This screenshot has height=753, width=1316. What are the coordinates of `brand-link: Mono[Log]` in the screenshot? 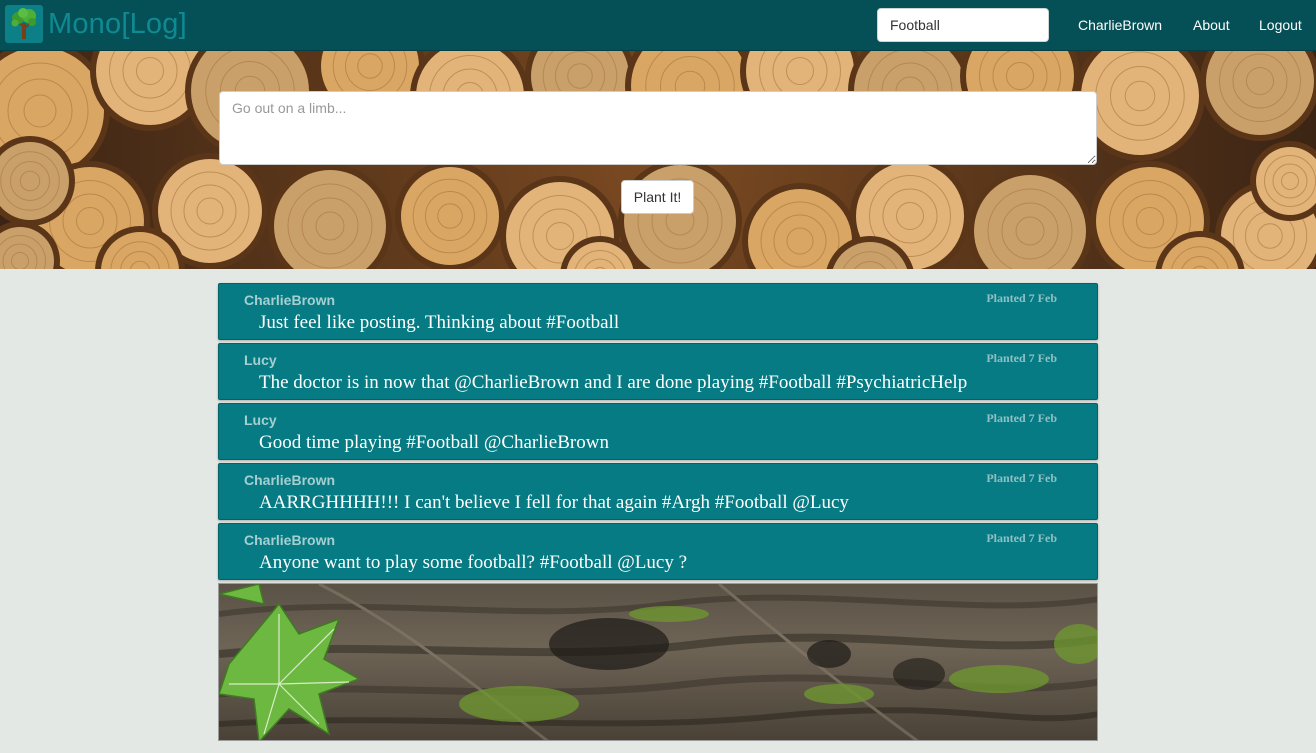 It's located at (96, 24).